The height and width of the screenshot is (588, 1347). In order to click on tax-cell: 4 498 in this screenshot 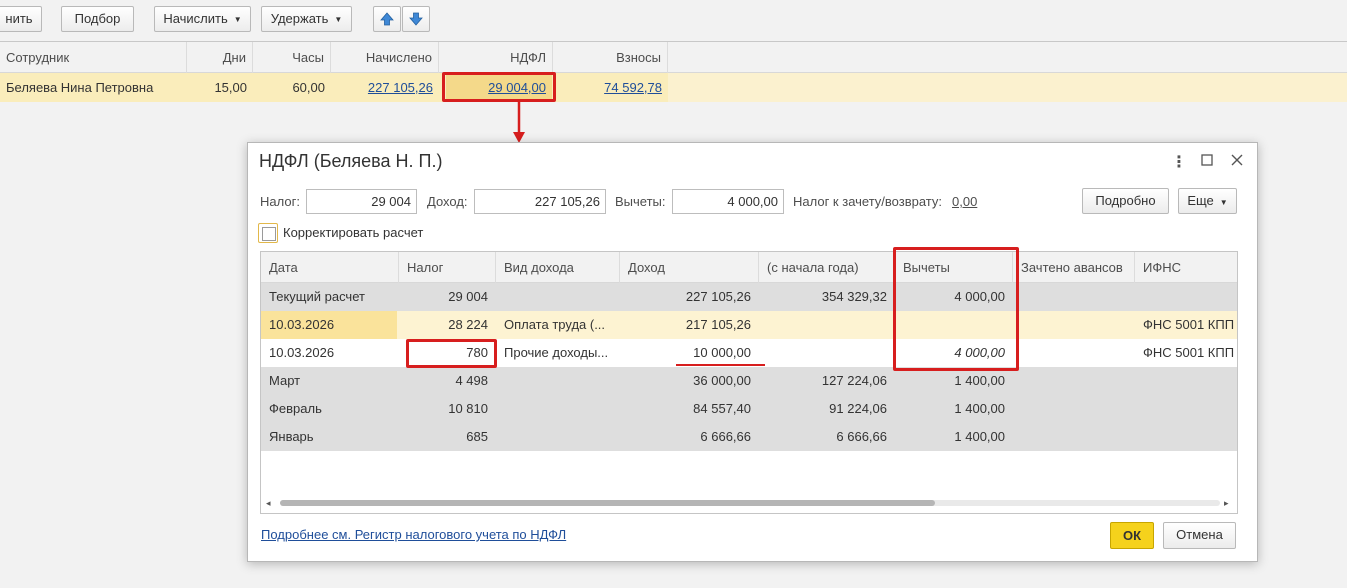, I will do `click(471, 380)`.